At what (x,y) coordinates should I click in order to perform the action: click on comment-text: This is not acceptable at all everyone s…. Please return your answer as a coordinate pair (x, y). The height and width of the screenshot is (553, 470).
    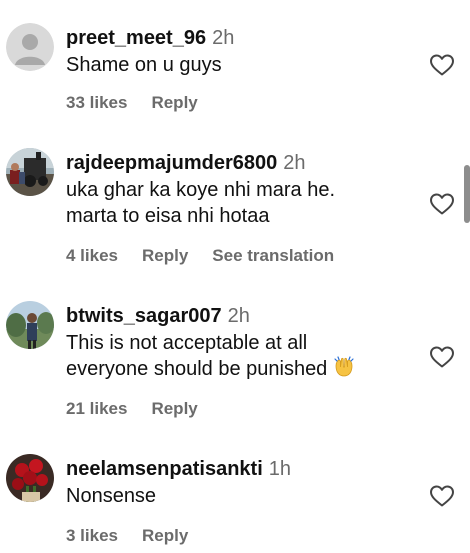
    Looking at the image, I should click on (235, 357).